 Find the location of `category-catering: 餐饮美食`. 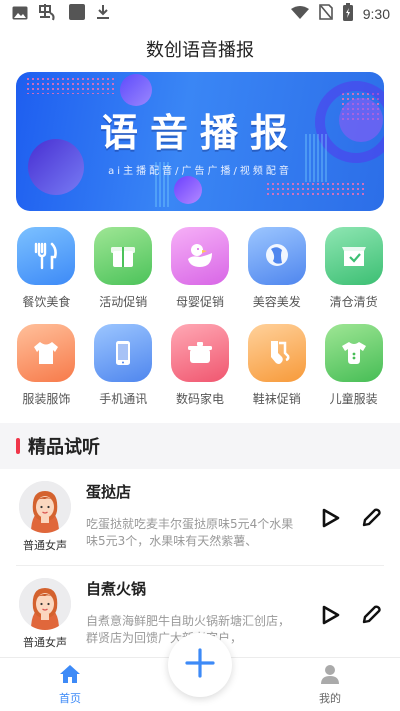

category-catering: 餐饮美食 is located at coordinates (46, 268).